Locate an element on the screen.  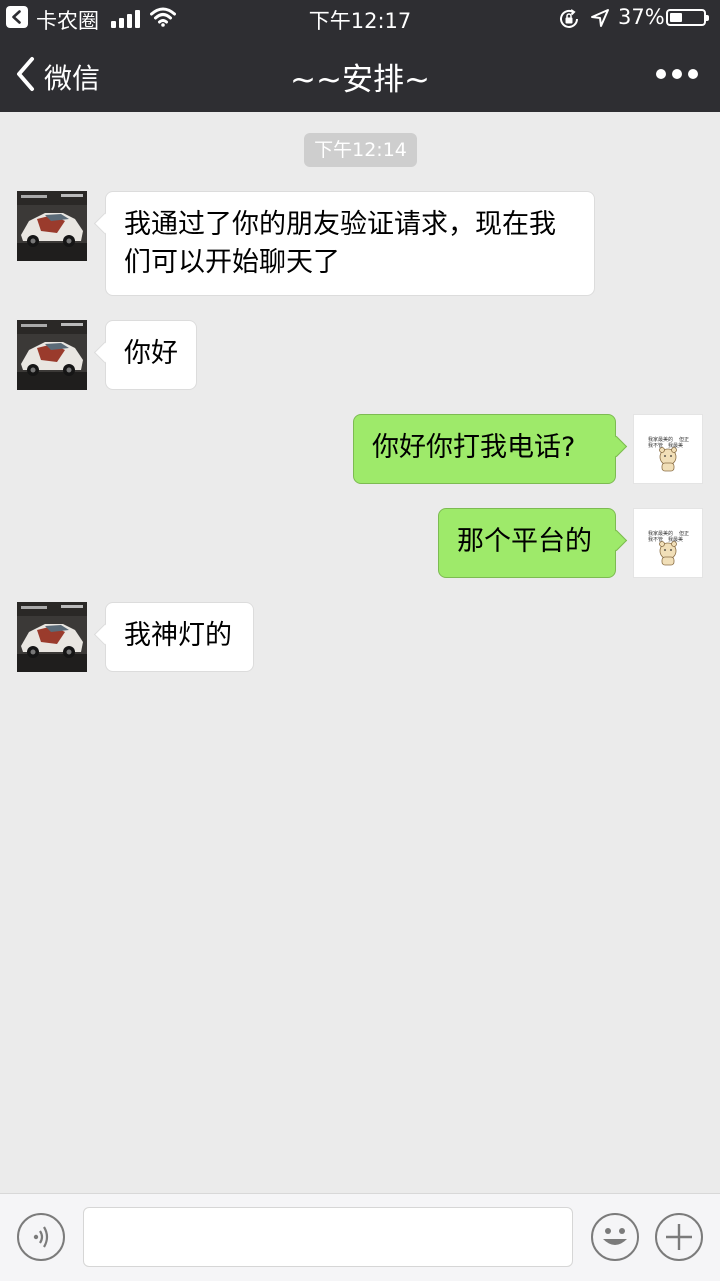
voice-icon is located at coordinates (41, 1237).